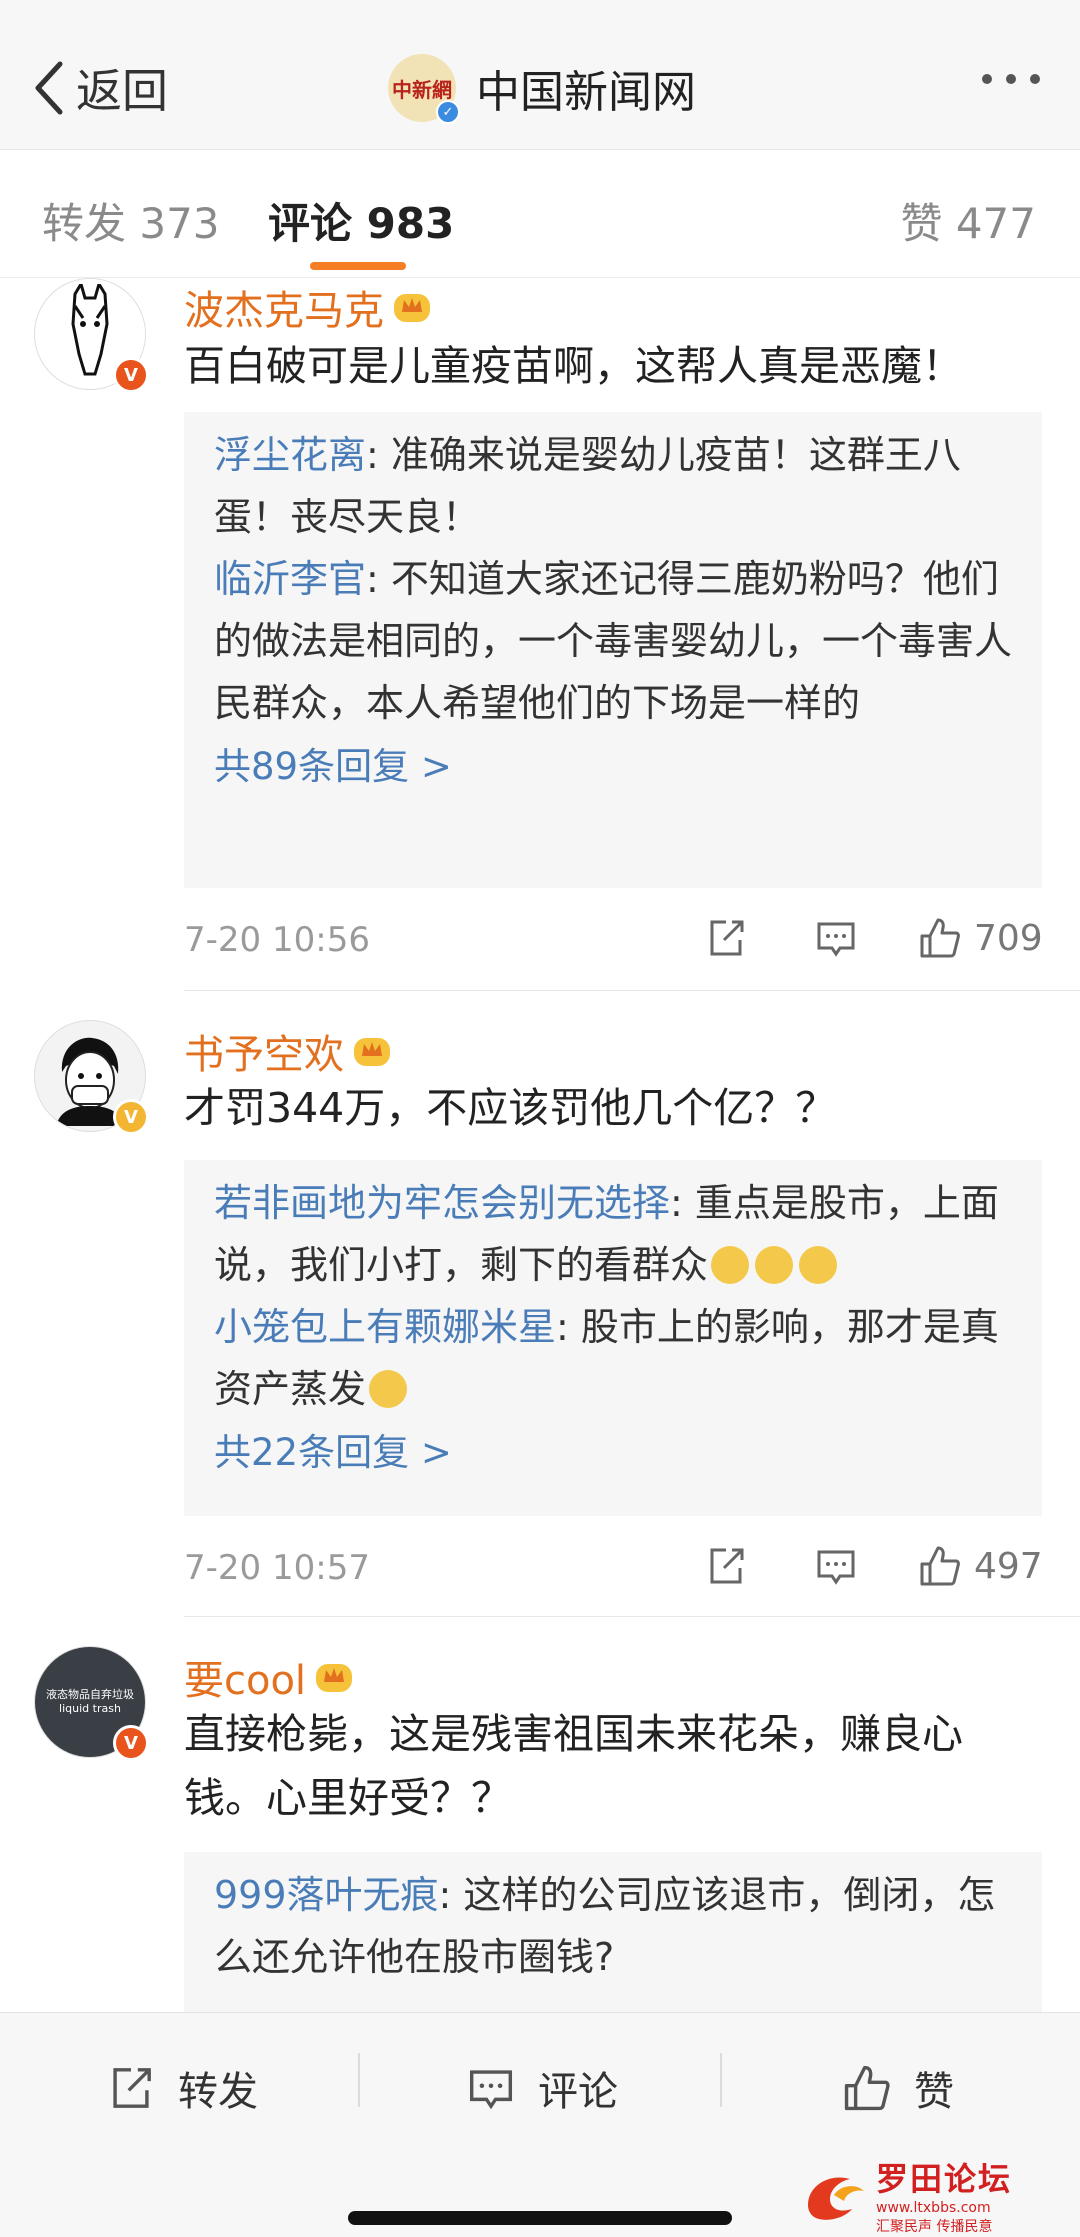  Describe the element at coordinates (836, 2198) in the screenshot. I see `forum-logo-icon` at that location.